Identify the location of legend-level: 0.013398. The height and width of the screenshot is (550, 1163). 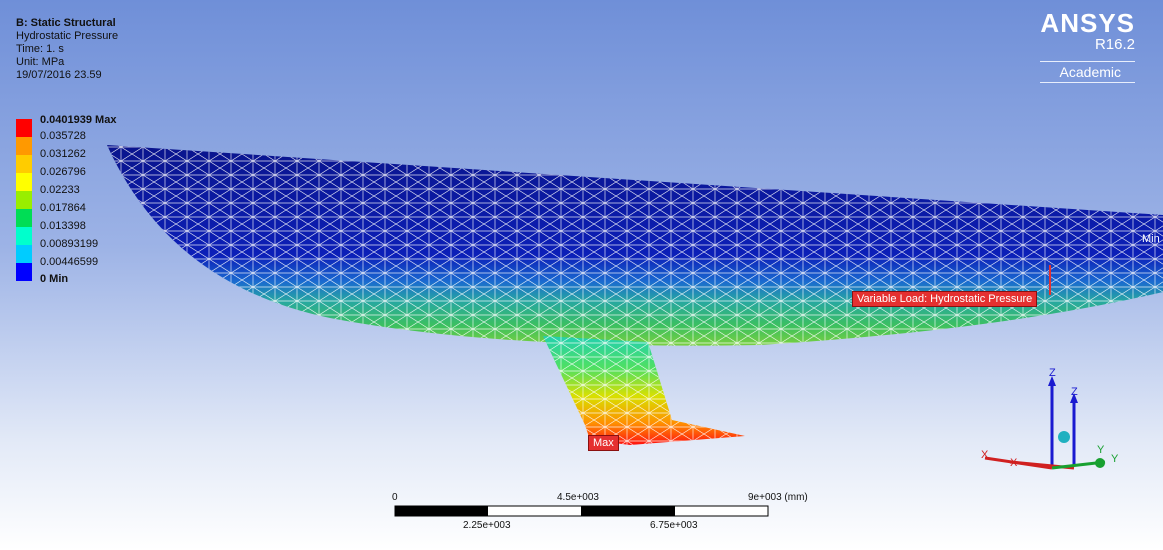
(63, 226).